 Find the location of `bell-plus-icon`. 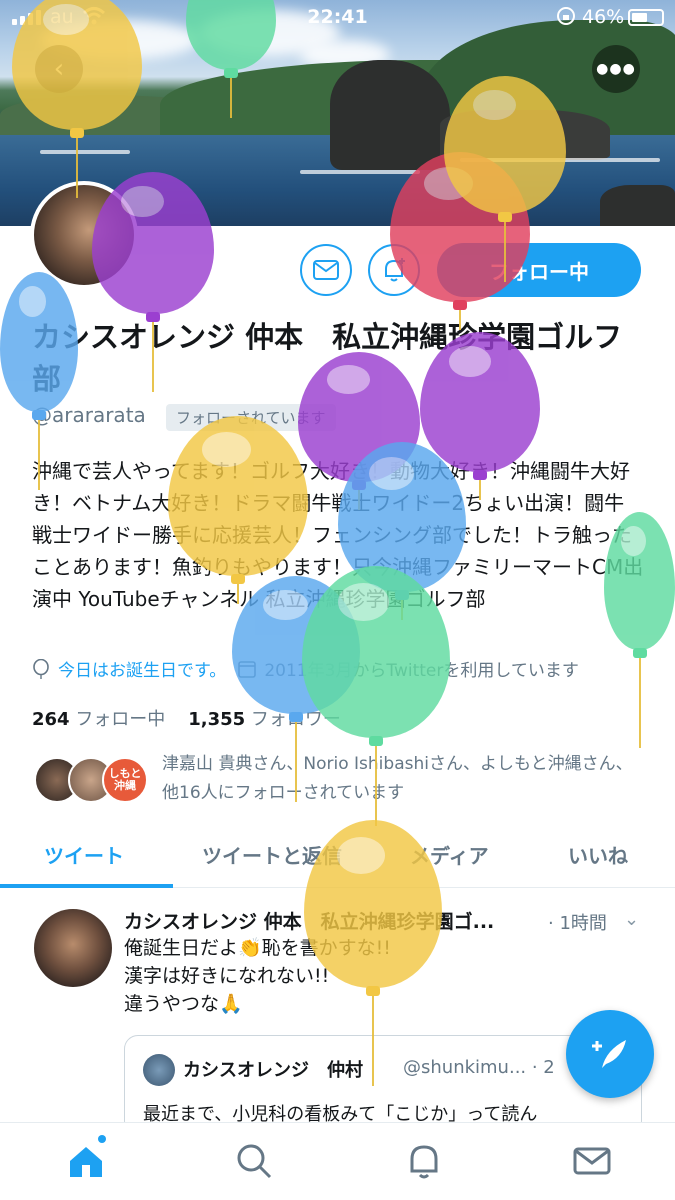

bell-plus-icon is located at coordinates (395, 270).